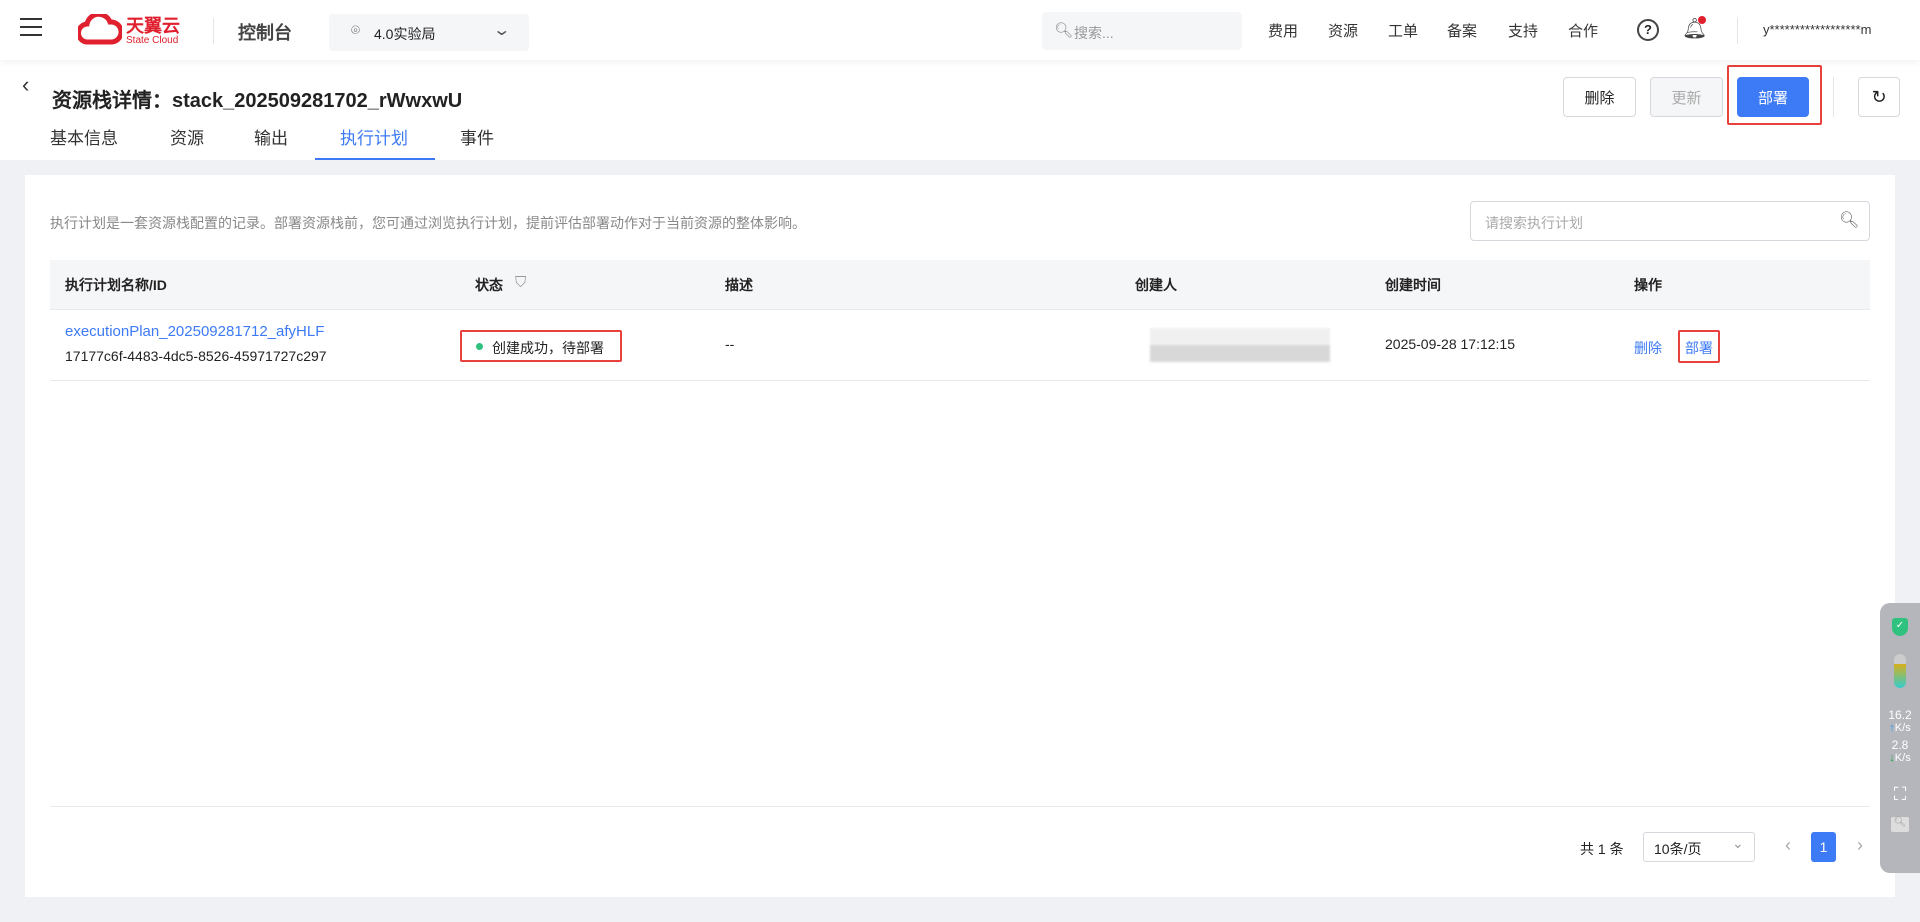 The width and height of the screenshot is (1920, 922). Describe the element at coordinates (429, 32) in the screenshot. I see `region-selector: ⌾ 4.0实验局 ⌄` at that location.